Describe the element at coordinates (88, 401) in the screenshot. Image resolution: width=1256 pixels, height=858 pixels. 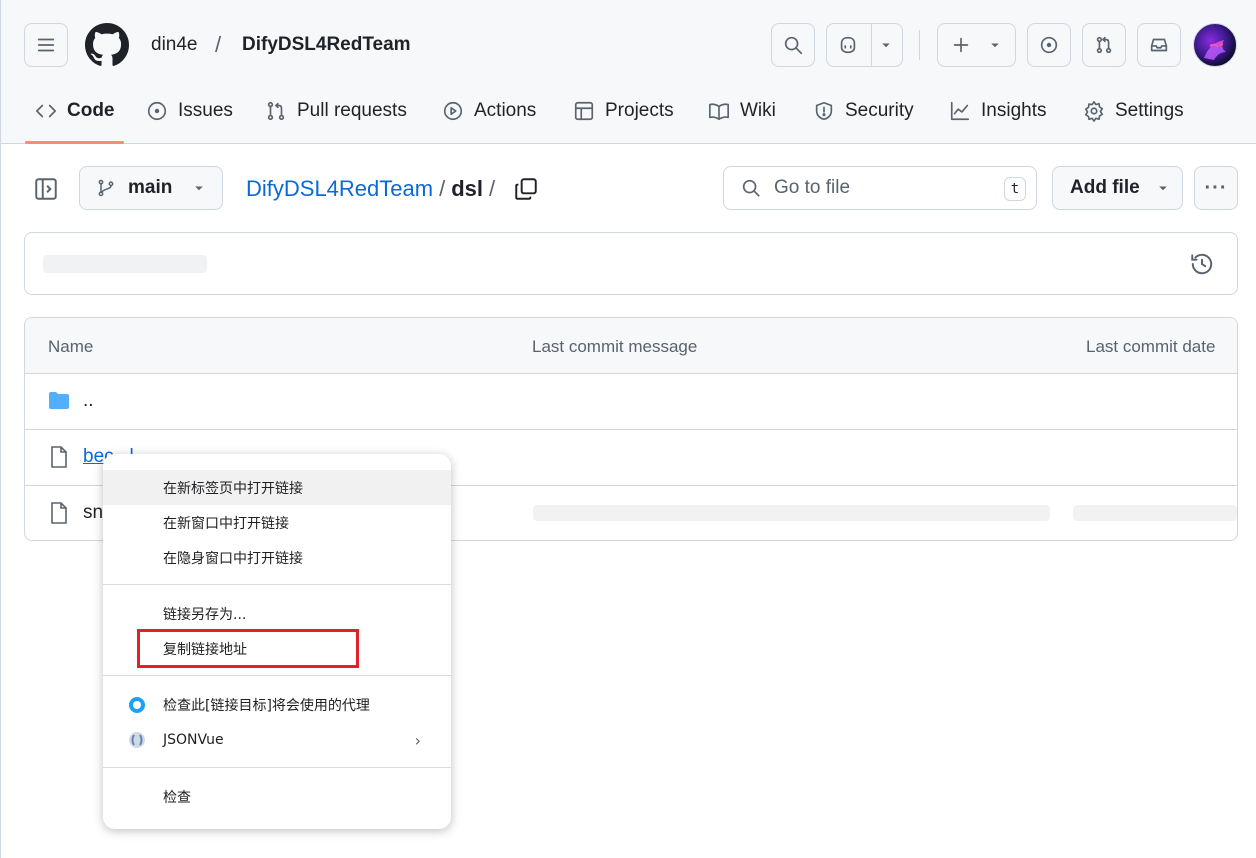
I see `parent-directory-link: ..` at that location.